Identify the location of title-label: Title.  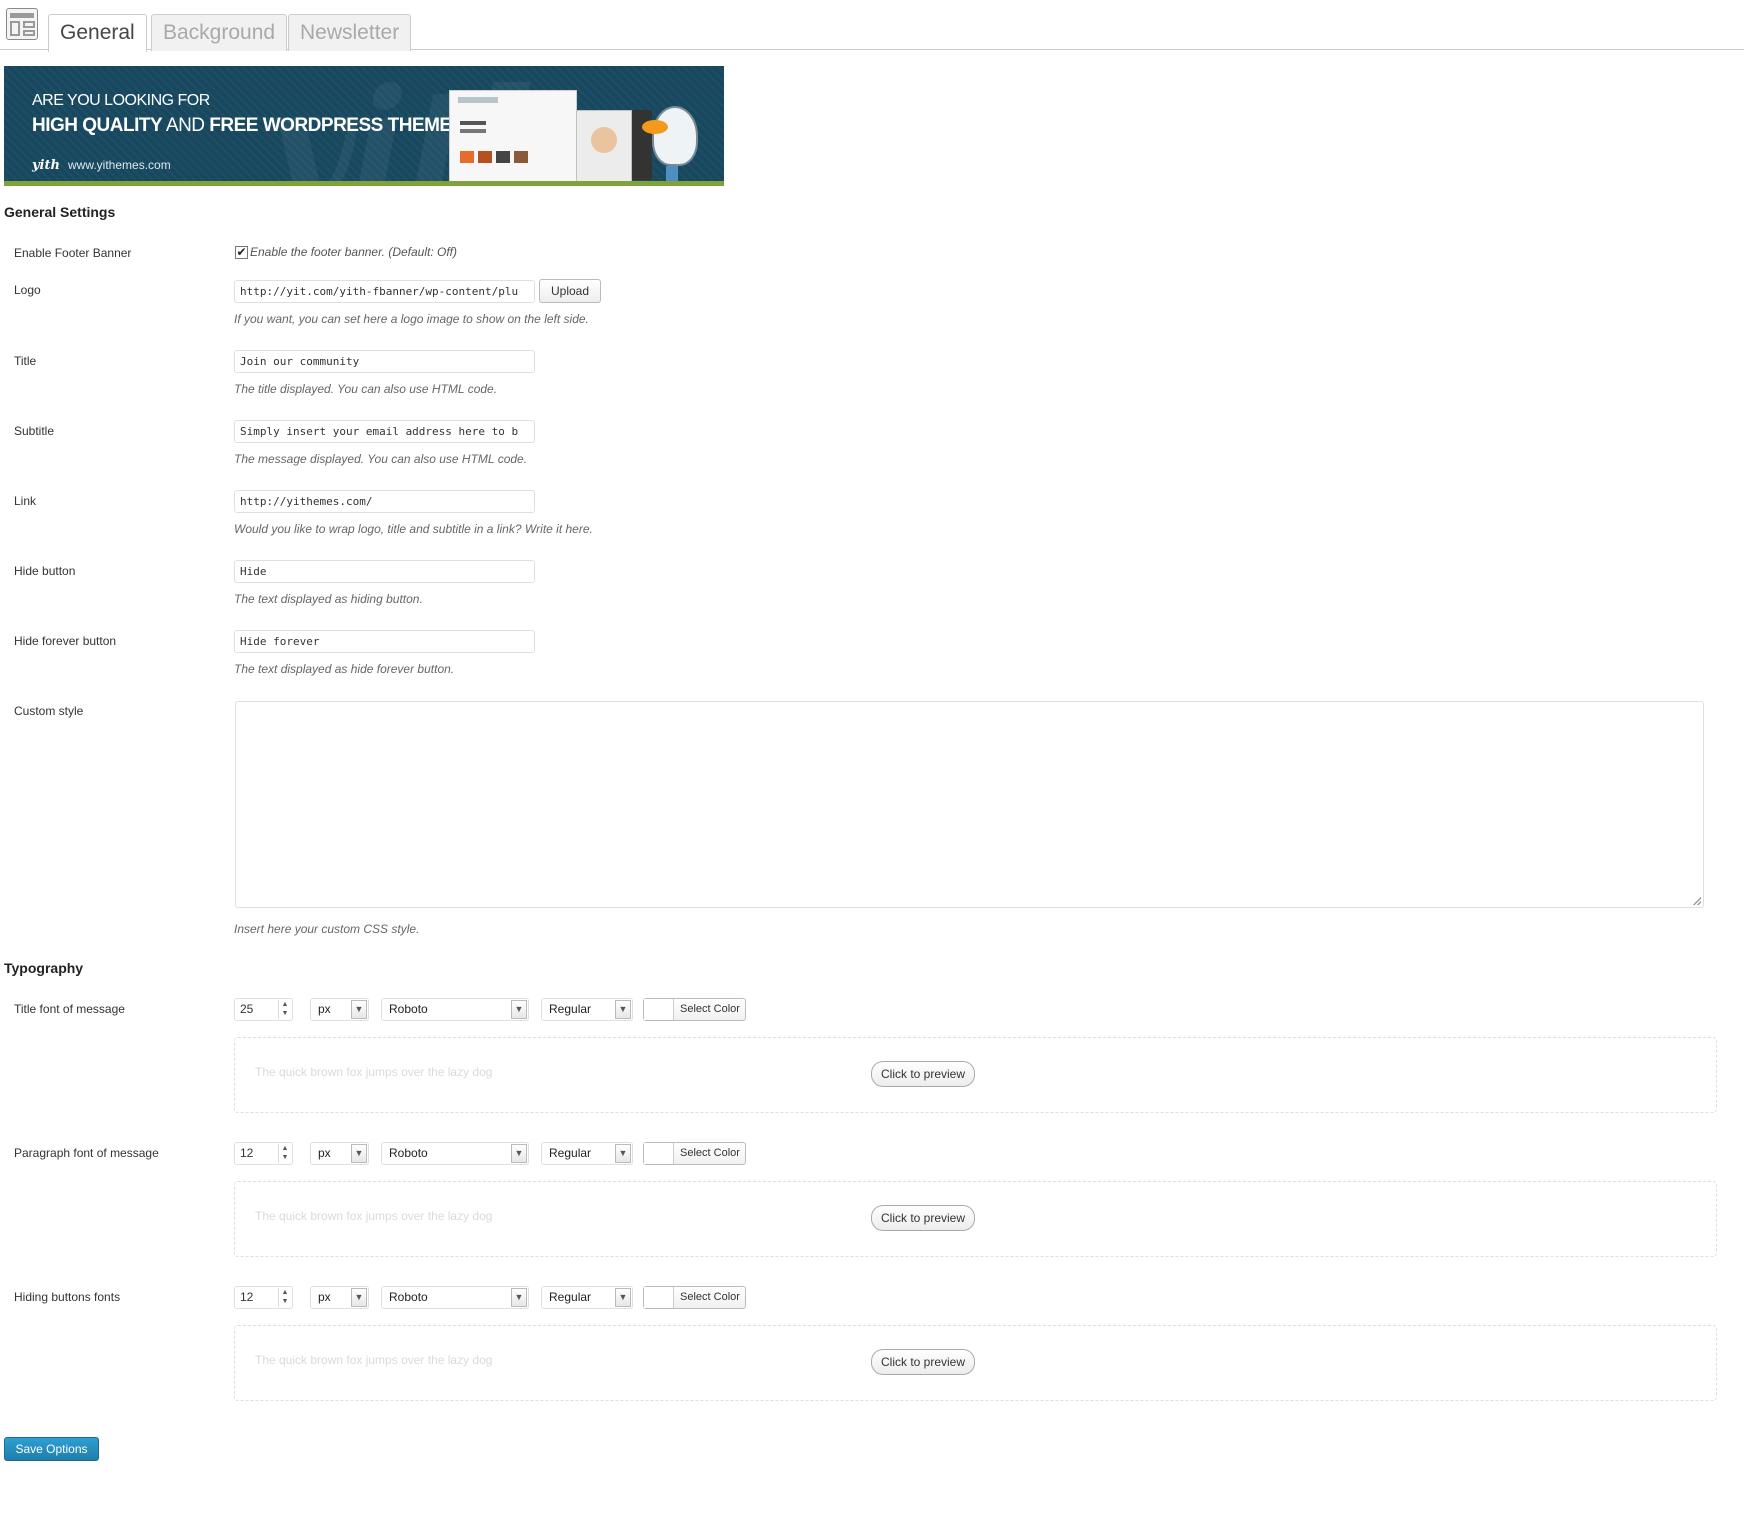
(25, 361).